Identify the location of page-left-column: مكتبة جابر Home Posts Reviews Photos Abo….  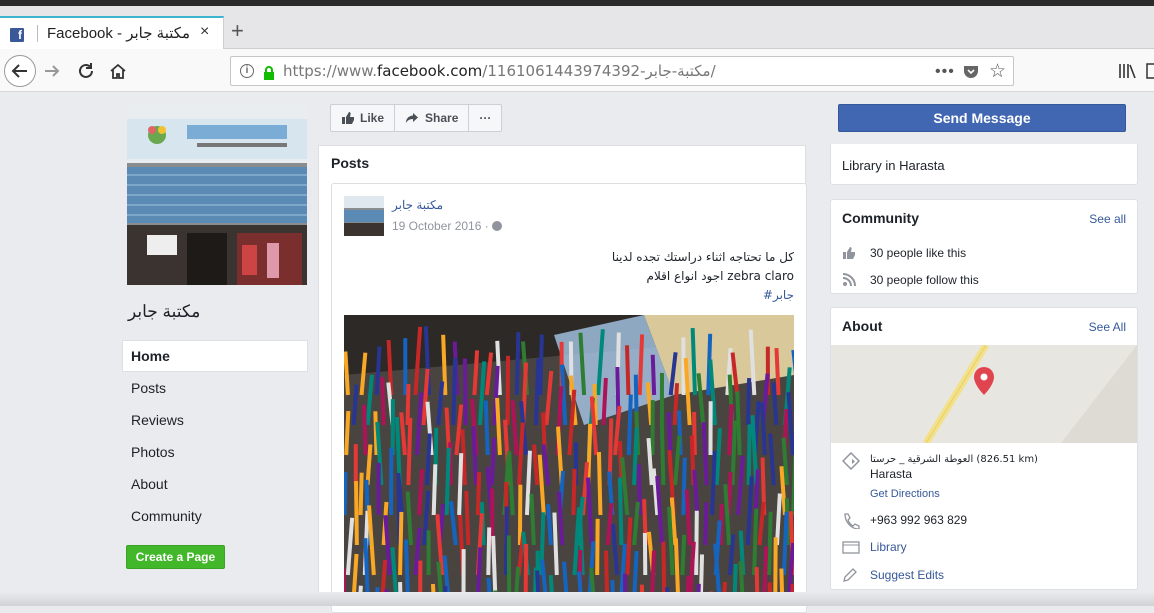
(219, 349).